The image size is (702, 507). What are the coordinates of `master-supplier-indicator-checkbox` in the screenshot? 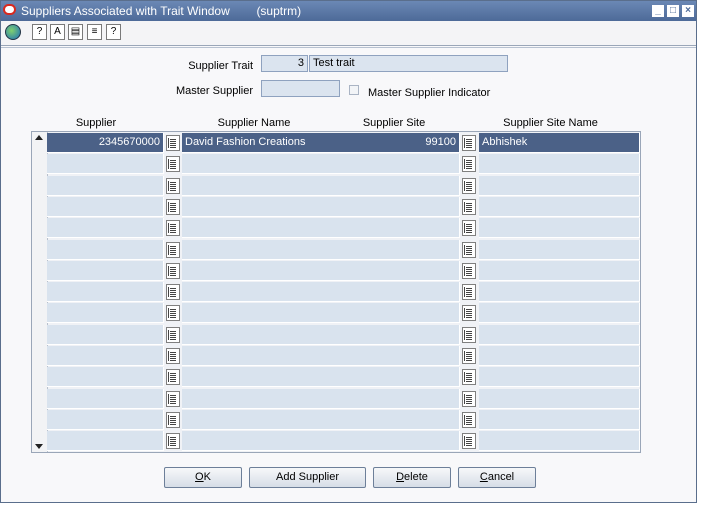 It's located at (354, 90).